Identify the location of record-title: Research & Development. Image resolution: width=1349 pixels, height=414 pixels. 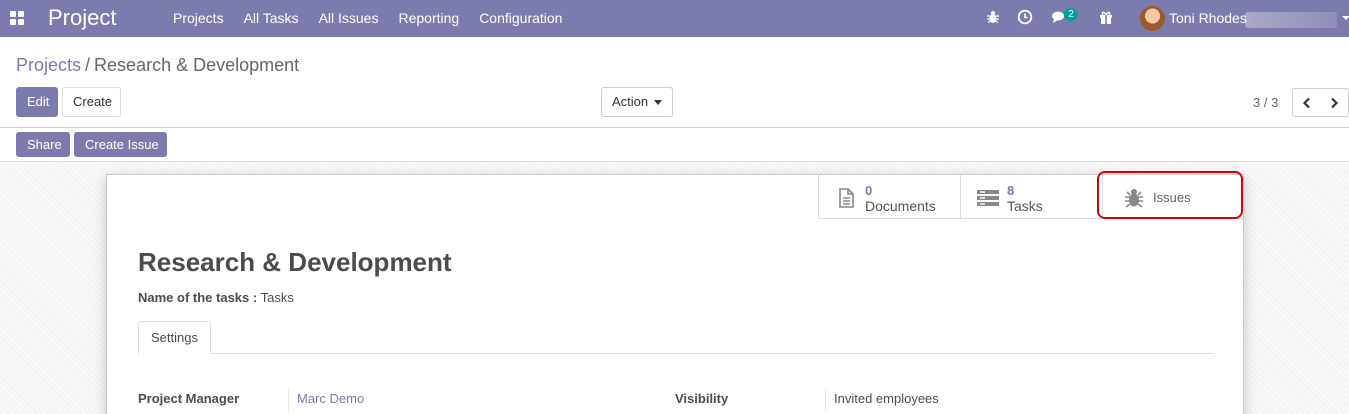
(295, 262).